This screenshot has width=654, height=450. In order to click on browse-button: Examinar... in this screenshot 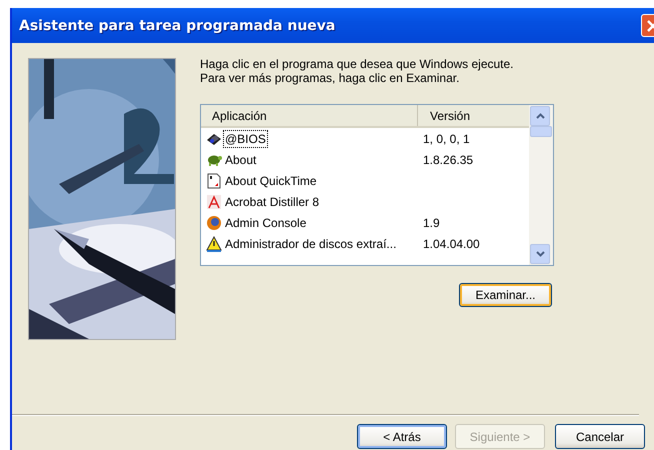, I will do `click(505, 295)`.